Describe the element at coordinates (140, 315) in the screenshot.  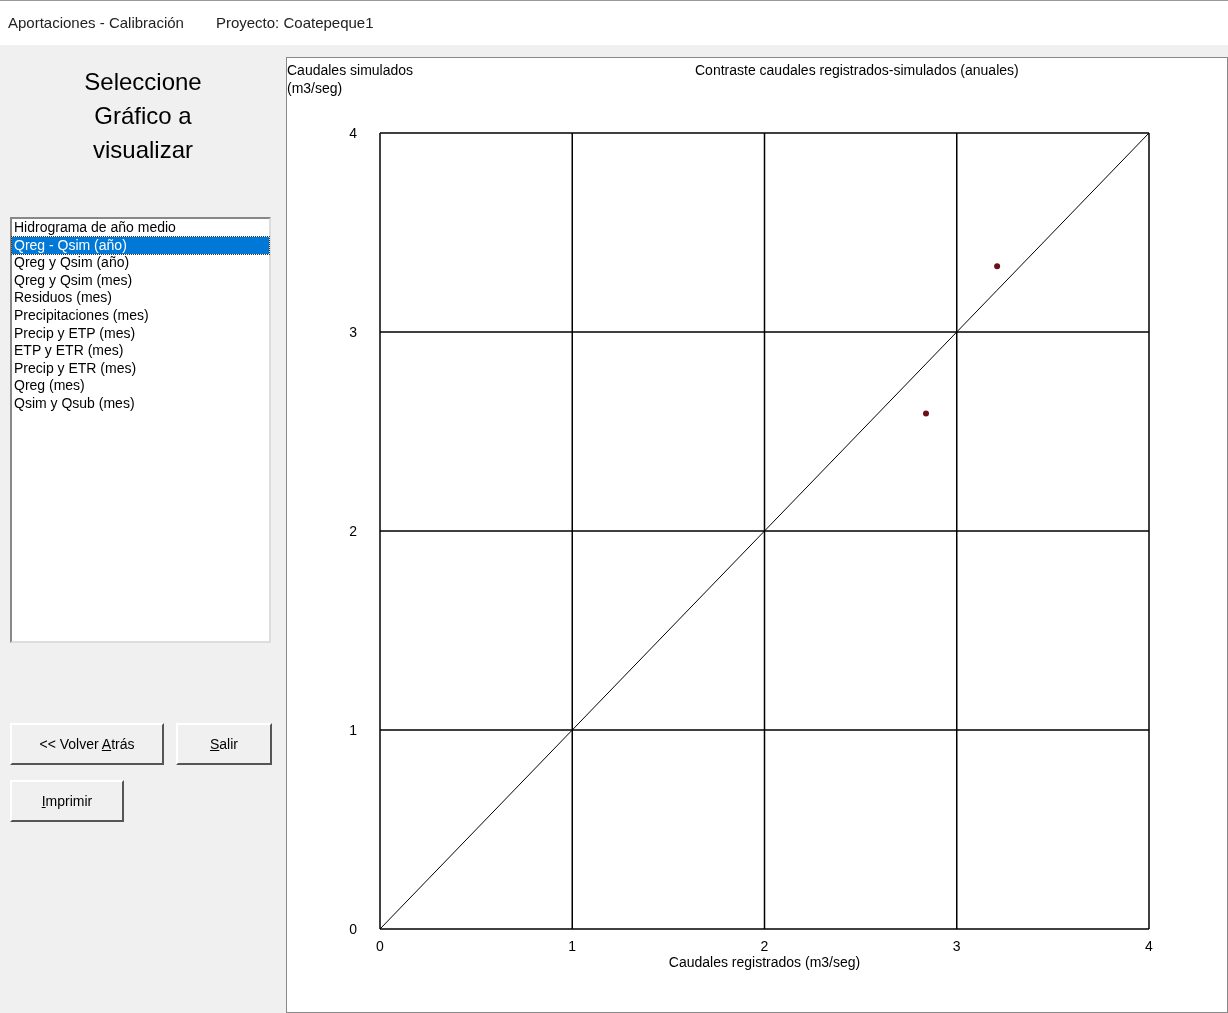
I see `list-item: Precipitaciones (mes)` at that location.